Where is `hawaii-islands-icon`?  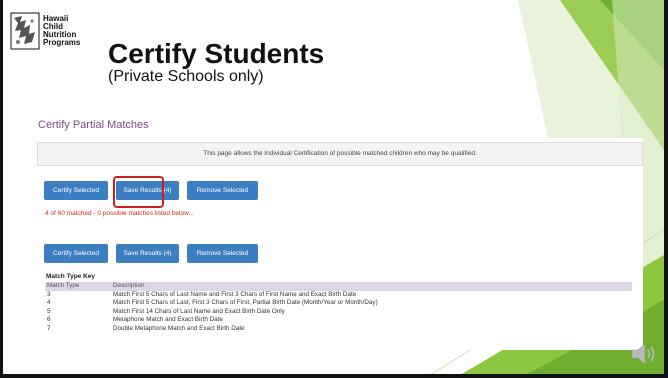 hawaii-islands-icon is located at coordinates (25, 31).